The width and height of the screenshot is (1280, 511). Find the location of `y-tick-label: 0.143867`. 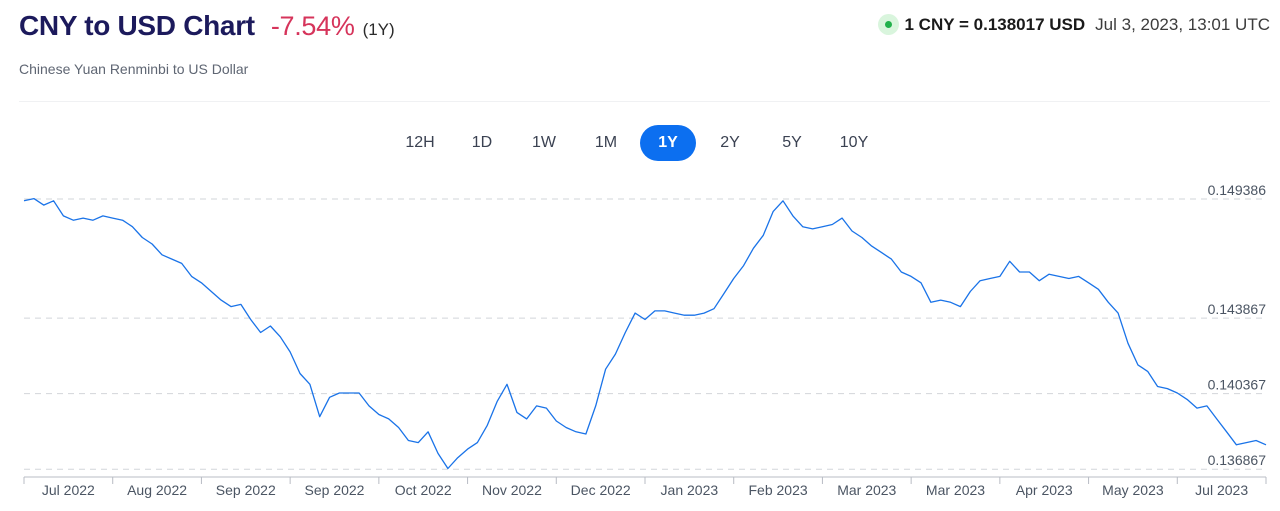

y-tick-label: 0.143867 is located at coordinates (1237, 309).